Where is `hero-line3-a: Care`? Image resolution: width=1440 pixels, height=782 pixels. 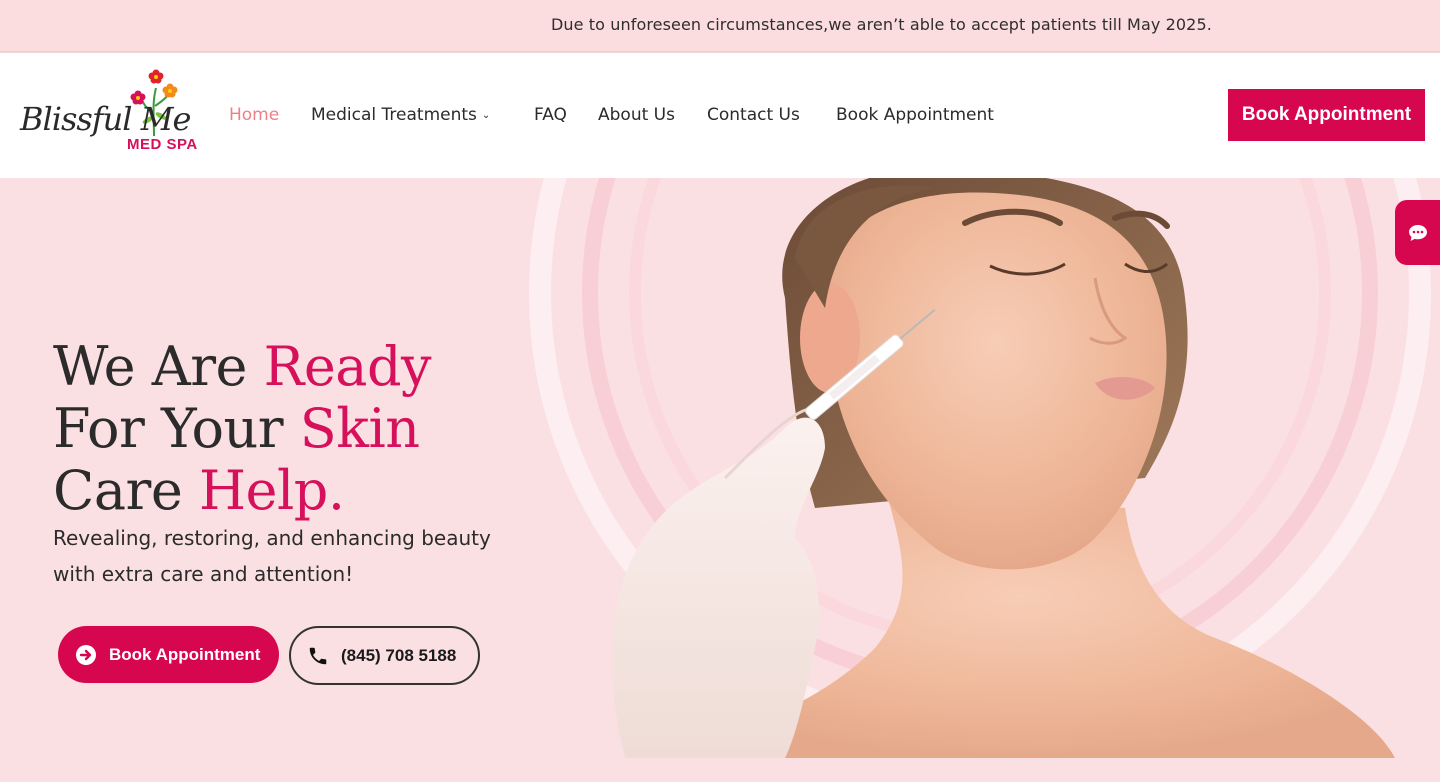 hero-line3-a: Care is located at coordinates (118, 490).